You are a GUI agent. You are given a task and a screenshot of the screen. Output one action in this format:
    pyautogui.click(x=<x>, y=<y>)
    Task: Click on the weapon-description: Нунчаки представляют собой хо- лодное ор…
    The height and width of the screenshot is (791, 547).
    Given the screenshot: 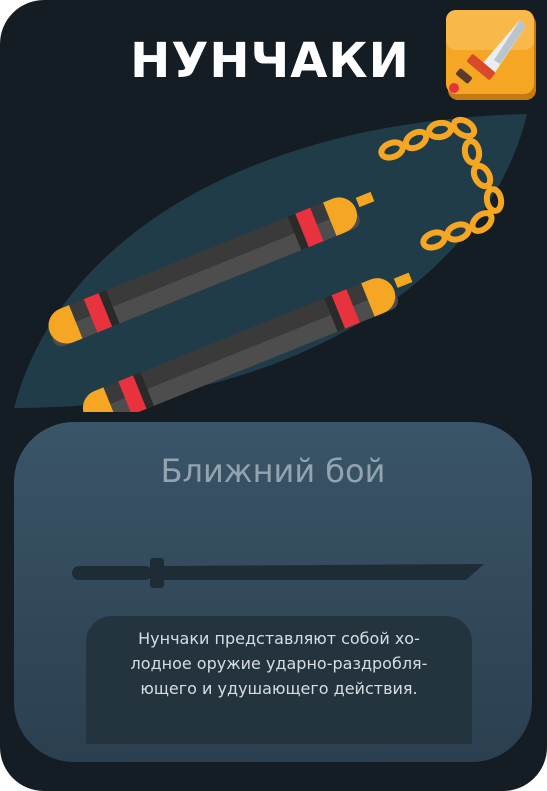 What is the action you would take?
    pyautogui.click(x=279, y=680)
    